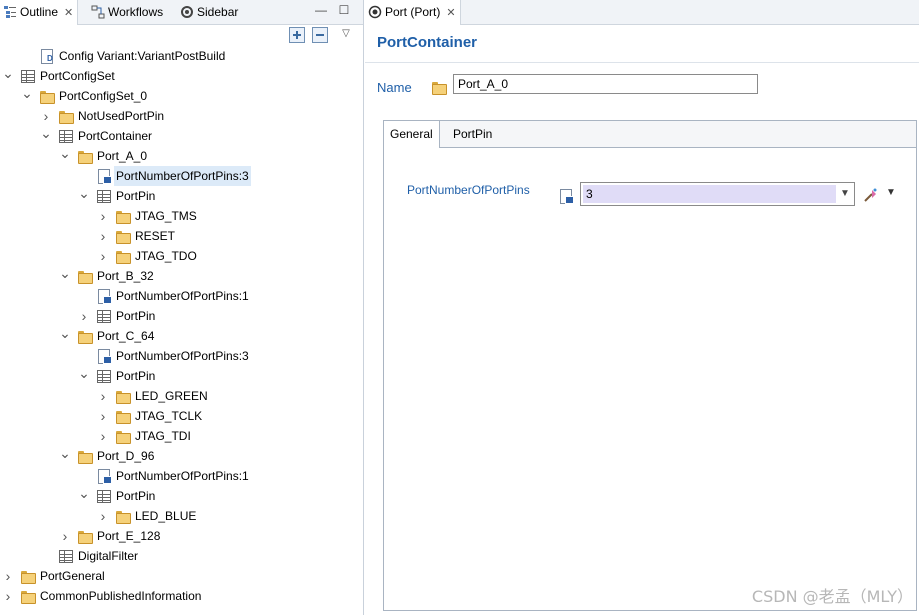 The width and height of the screenshot is (919, 615). I want to click on port-number-combo: 3 ▼, so click(717, 194).